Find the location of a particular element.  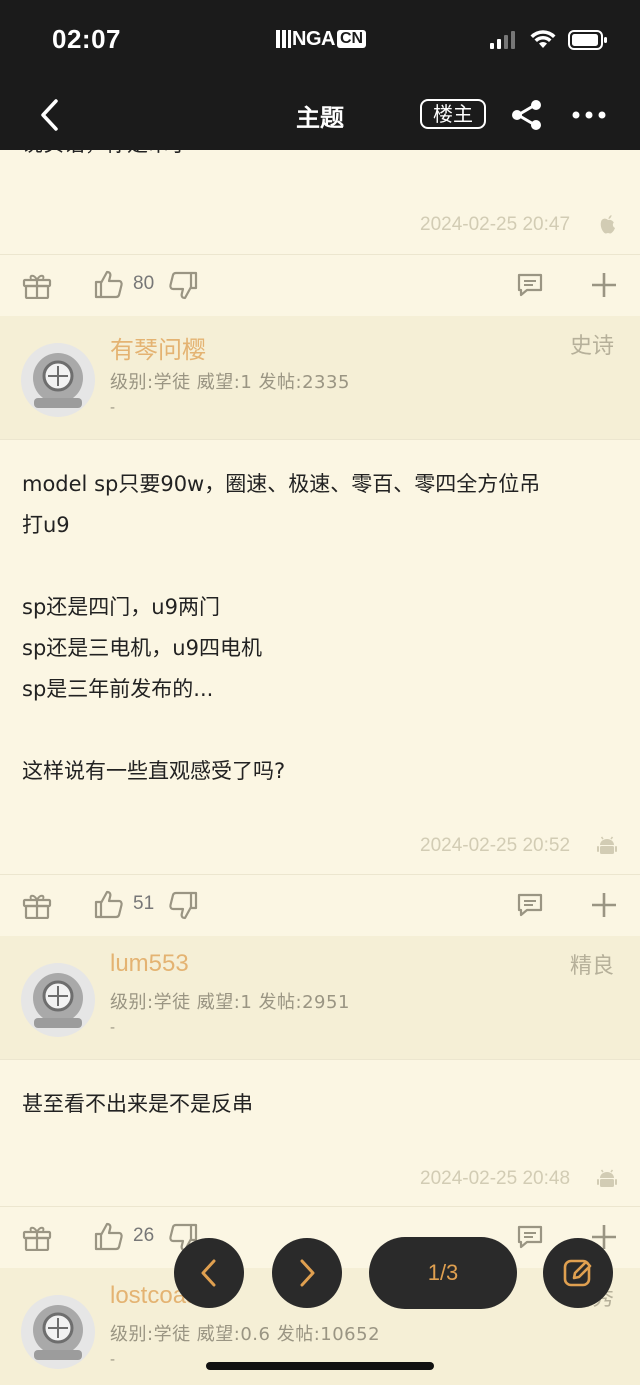

post-body-line: 甚至看不出来是不是反串 is located at coordinates (137, 1104).